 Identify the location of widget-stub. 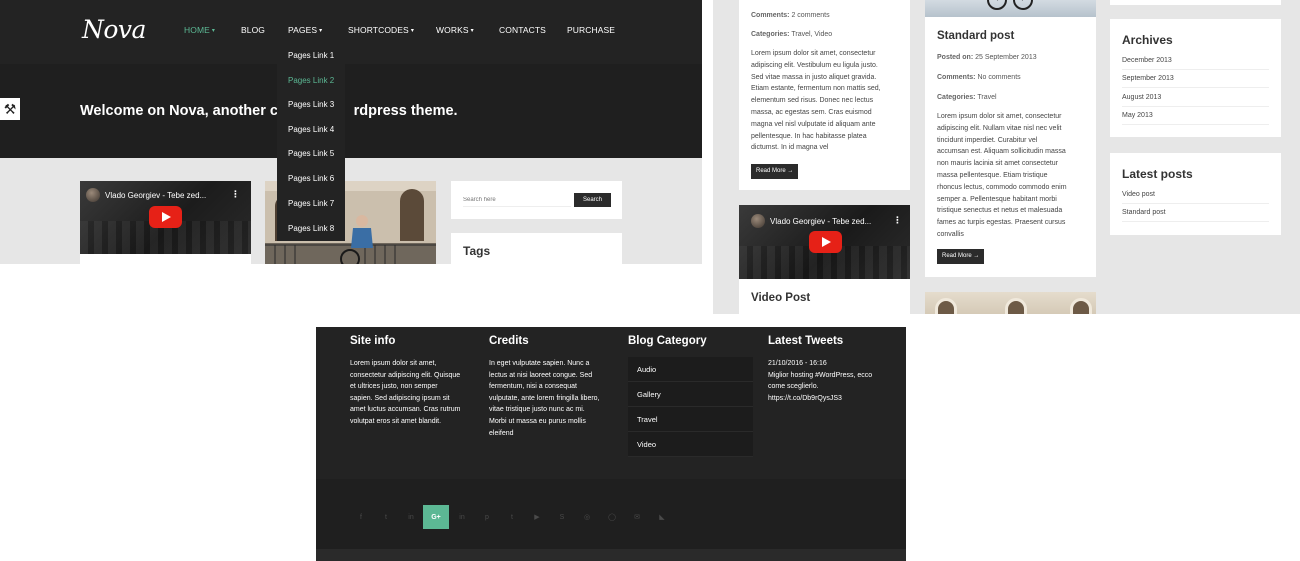
(1195, 2).